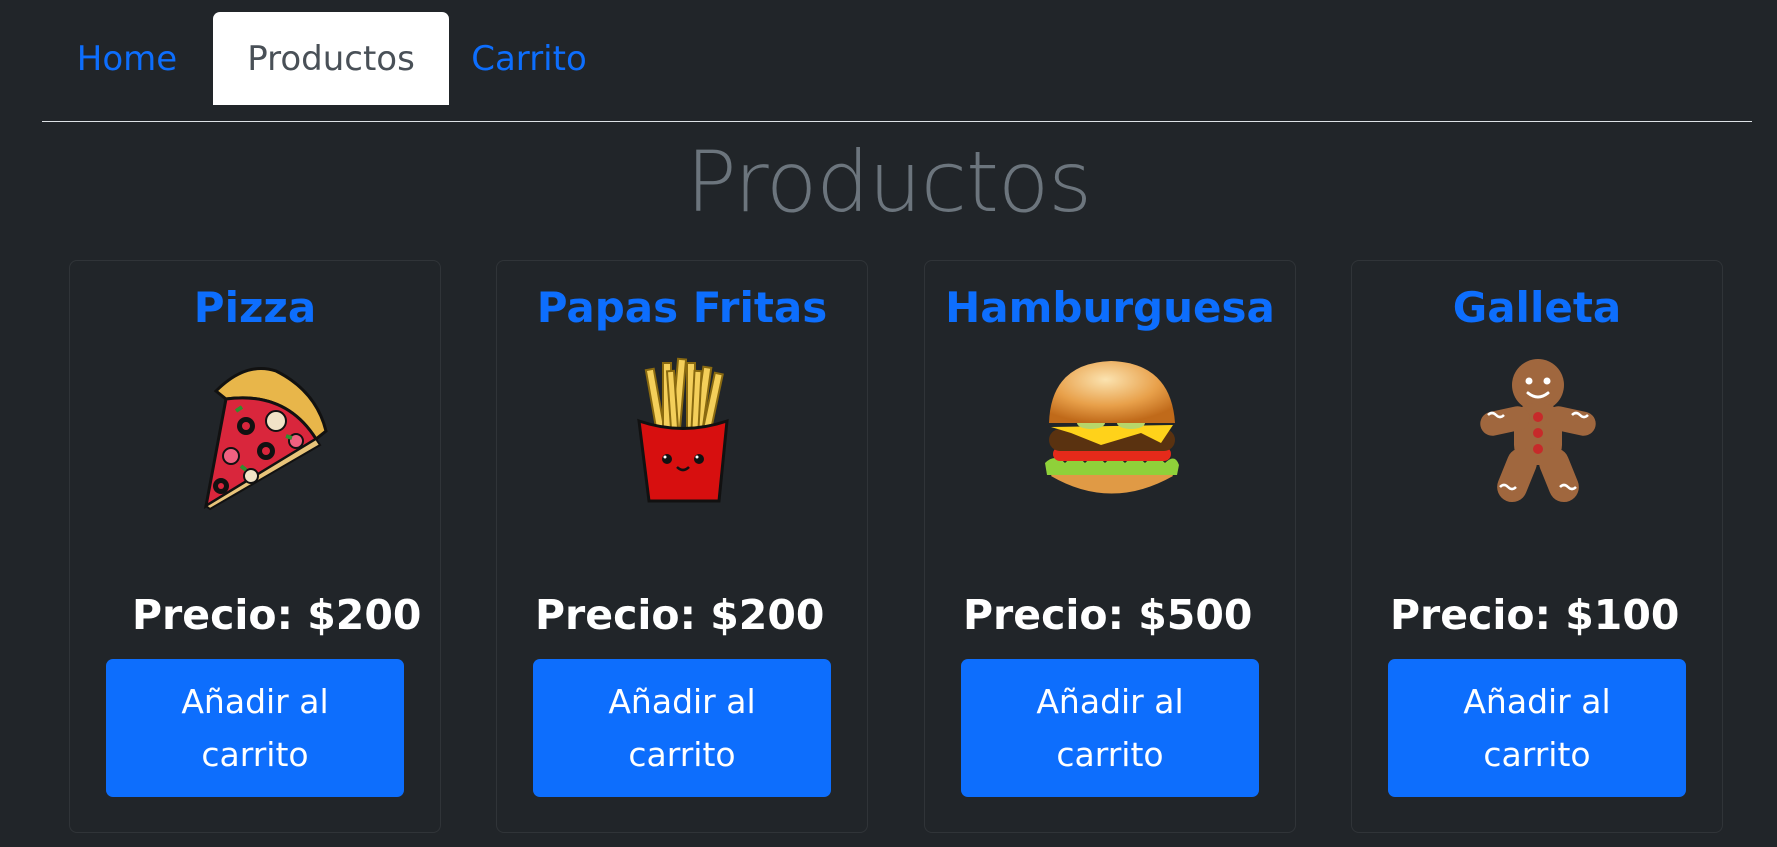 This screenshot has height=847, width=1777. I want to click on gingerbread-icon, so click(1538, 431).